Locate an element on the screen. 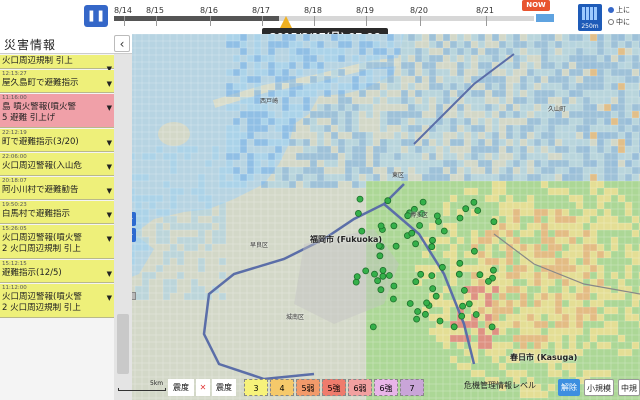  risk-clear-button: 解除 is located at coordinates (569, 387).